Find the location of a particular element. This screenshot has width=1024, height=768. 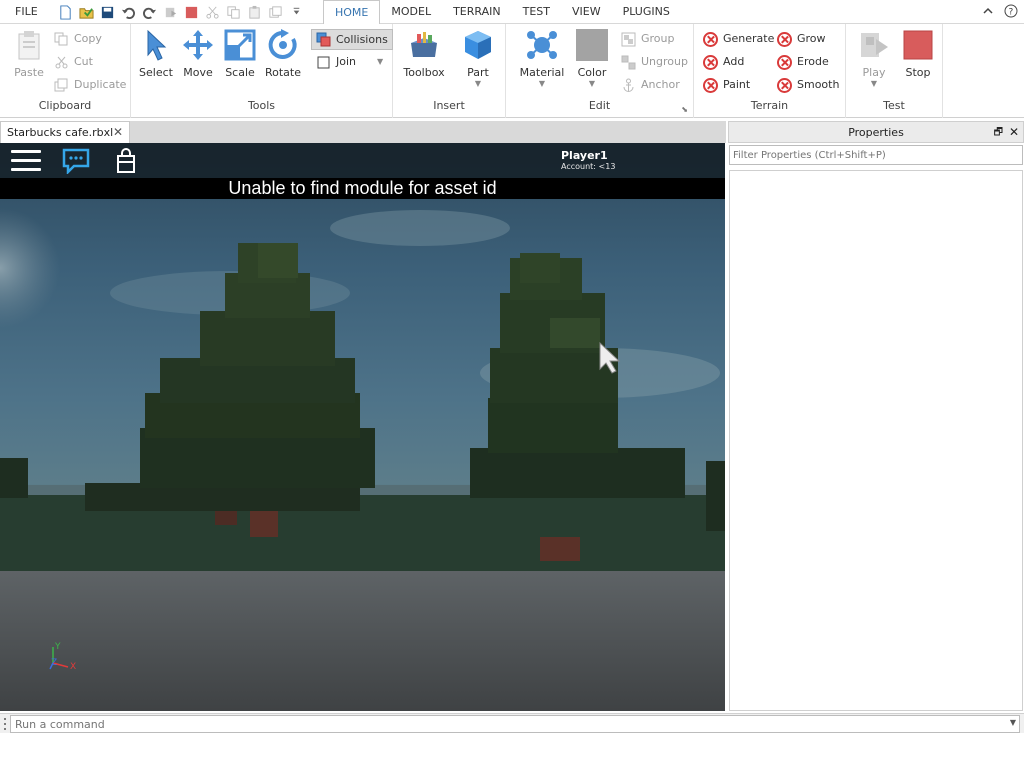

group-button: Group is located at coordinates (647, 39).